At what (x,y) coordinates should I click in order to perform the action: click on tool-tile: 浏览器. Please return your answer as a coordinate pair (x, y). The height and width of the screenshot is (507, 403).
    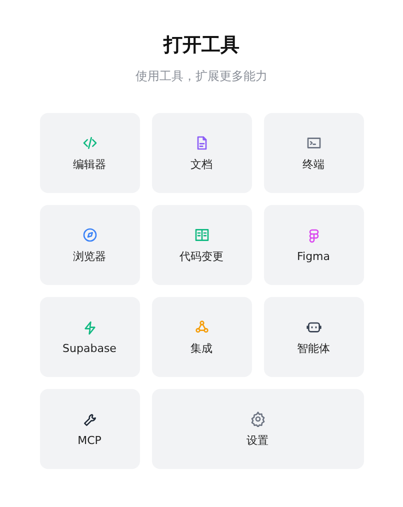
    Looking at the image, I should click on (90, 245).